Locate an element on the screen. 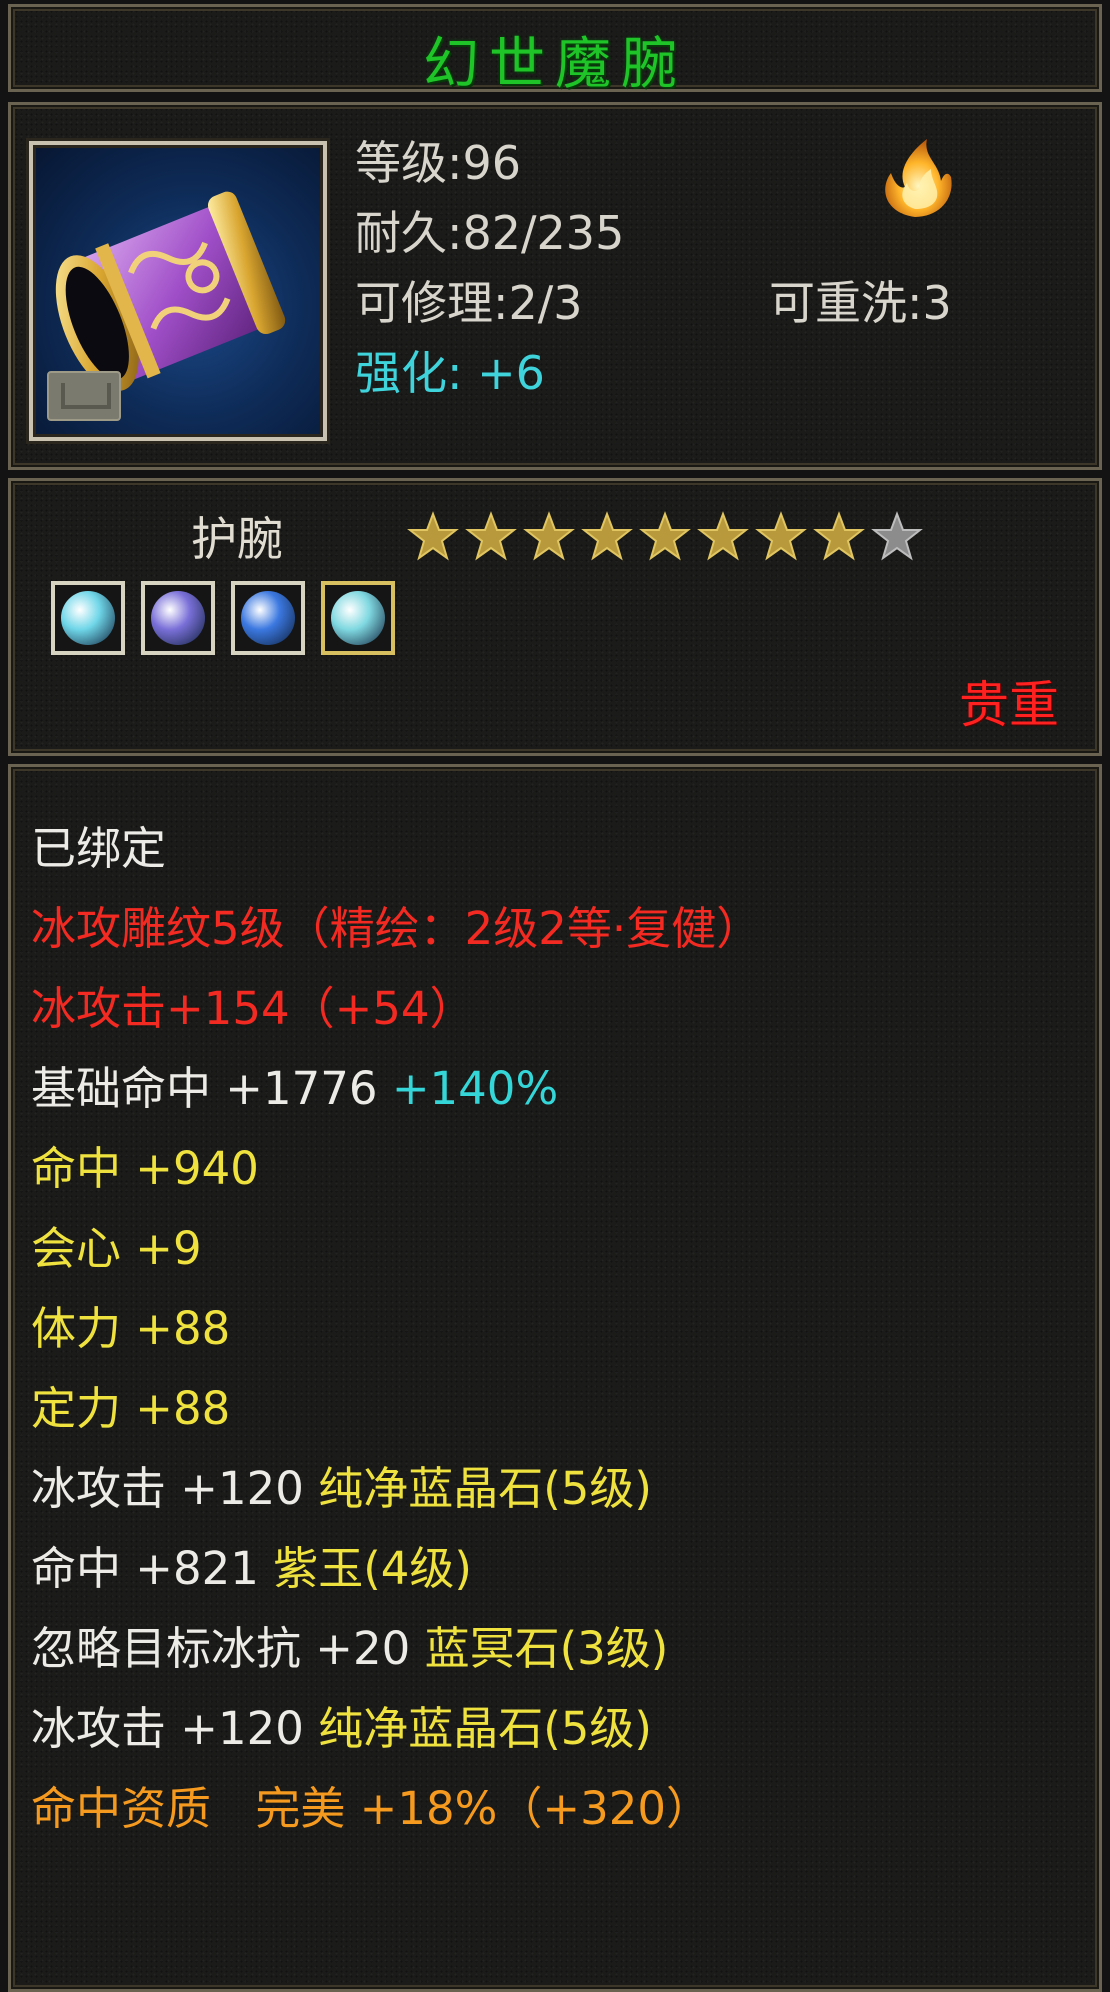 This screenshot has height=1992, width=1110. base-hit-line: 基础命中 +1776 +140% is located at coordinates (396, 1089).